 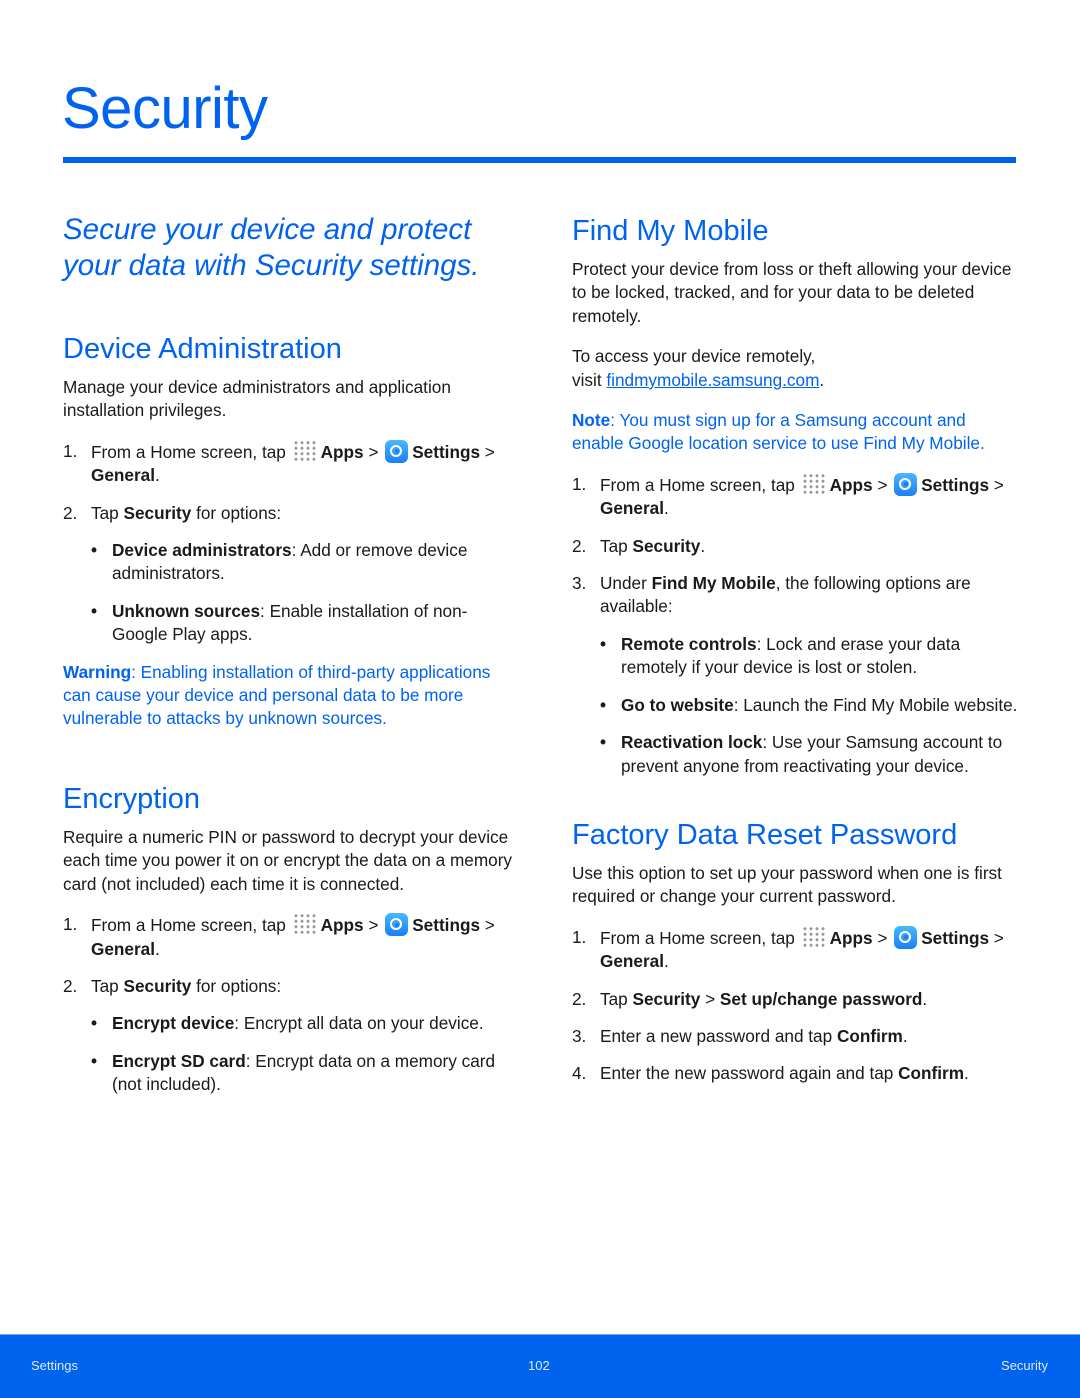 I want to click on footer-chapter-name: Security, so click(x=1024, y=1365).